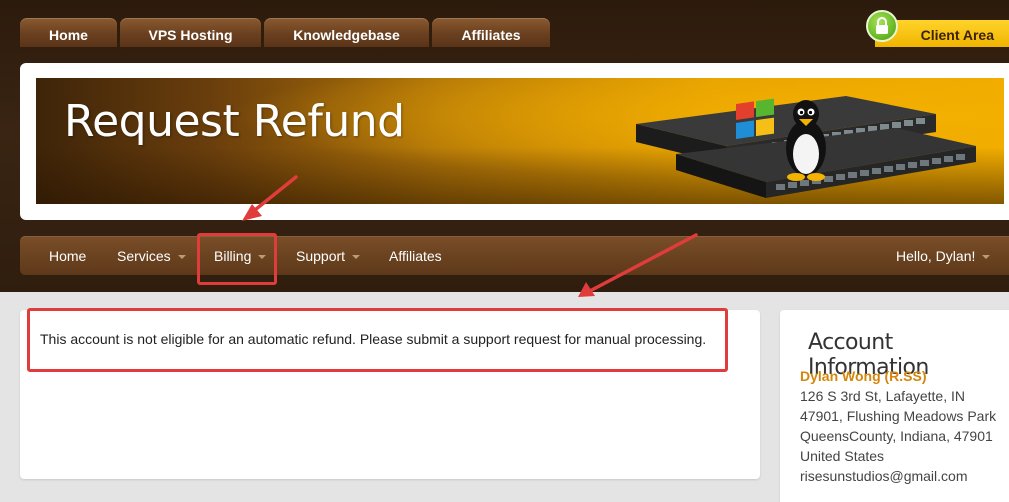  I want to click on top-tab-vps-hosting: VPS Hosting, so click(190, 32).